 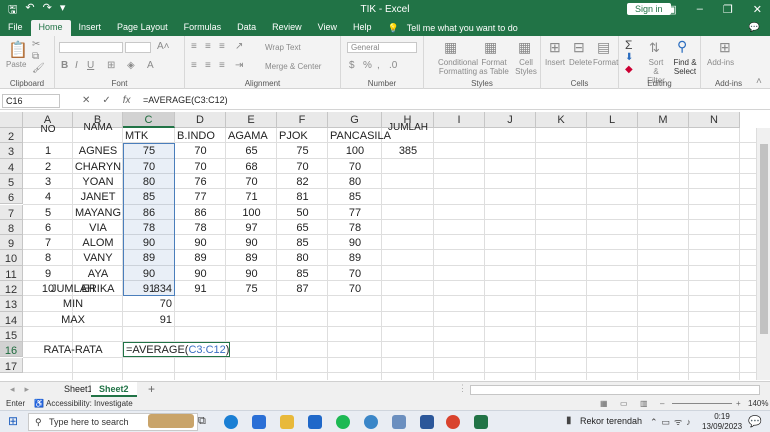 I want to click on clear-icon: ◆, so click(x=629, y=69).